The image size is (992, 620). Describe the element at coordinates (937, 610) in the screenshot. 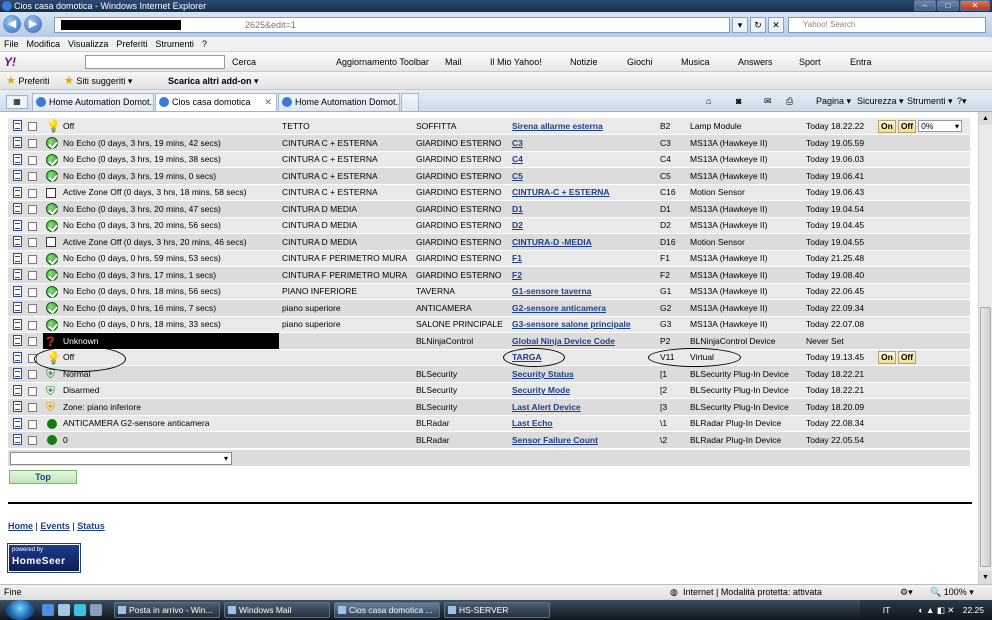

I see `tray-icons: ◐ ▲ ◧ ✕` at that location.